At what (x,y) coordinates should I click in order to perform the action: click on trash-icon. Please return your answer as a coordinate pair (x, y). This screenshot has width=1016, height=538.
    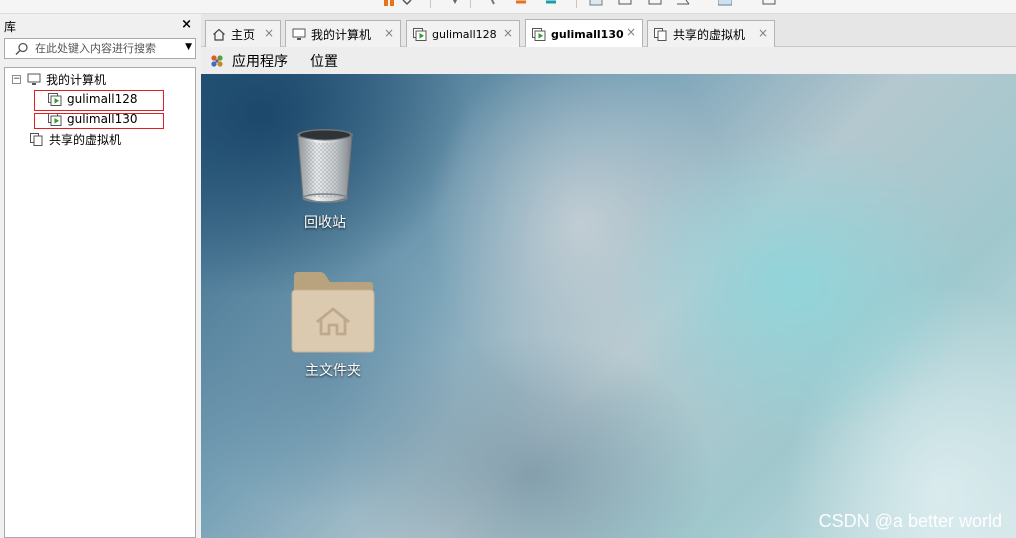
    Looking at the image, I should click on (325, 166).